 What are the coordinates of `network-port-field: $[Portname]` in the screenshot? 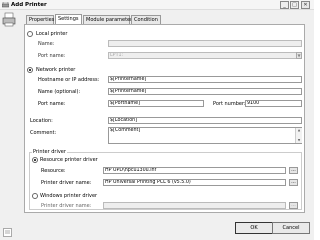 It's located at (156, 103).